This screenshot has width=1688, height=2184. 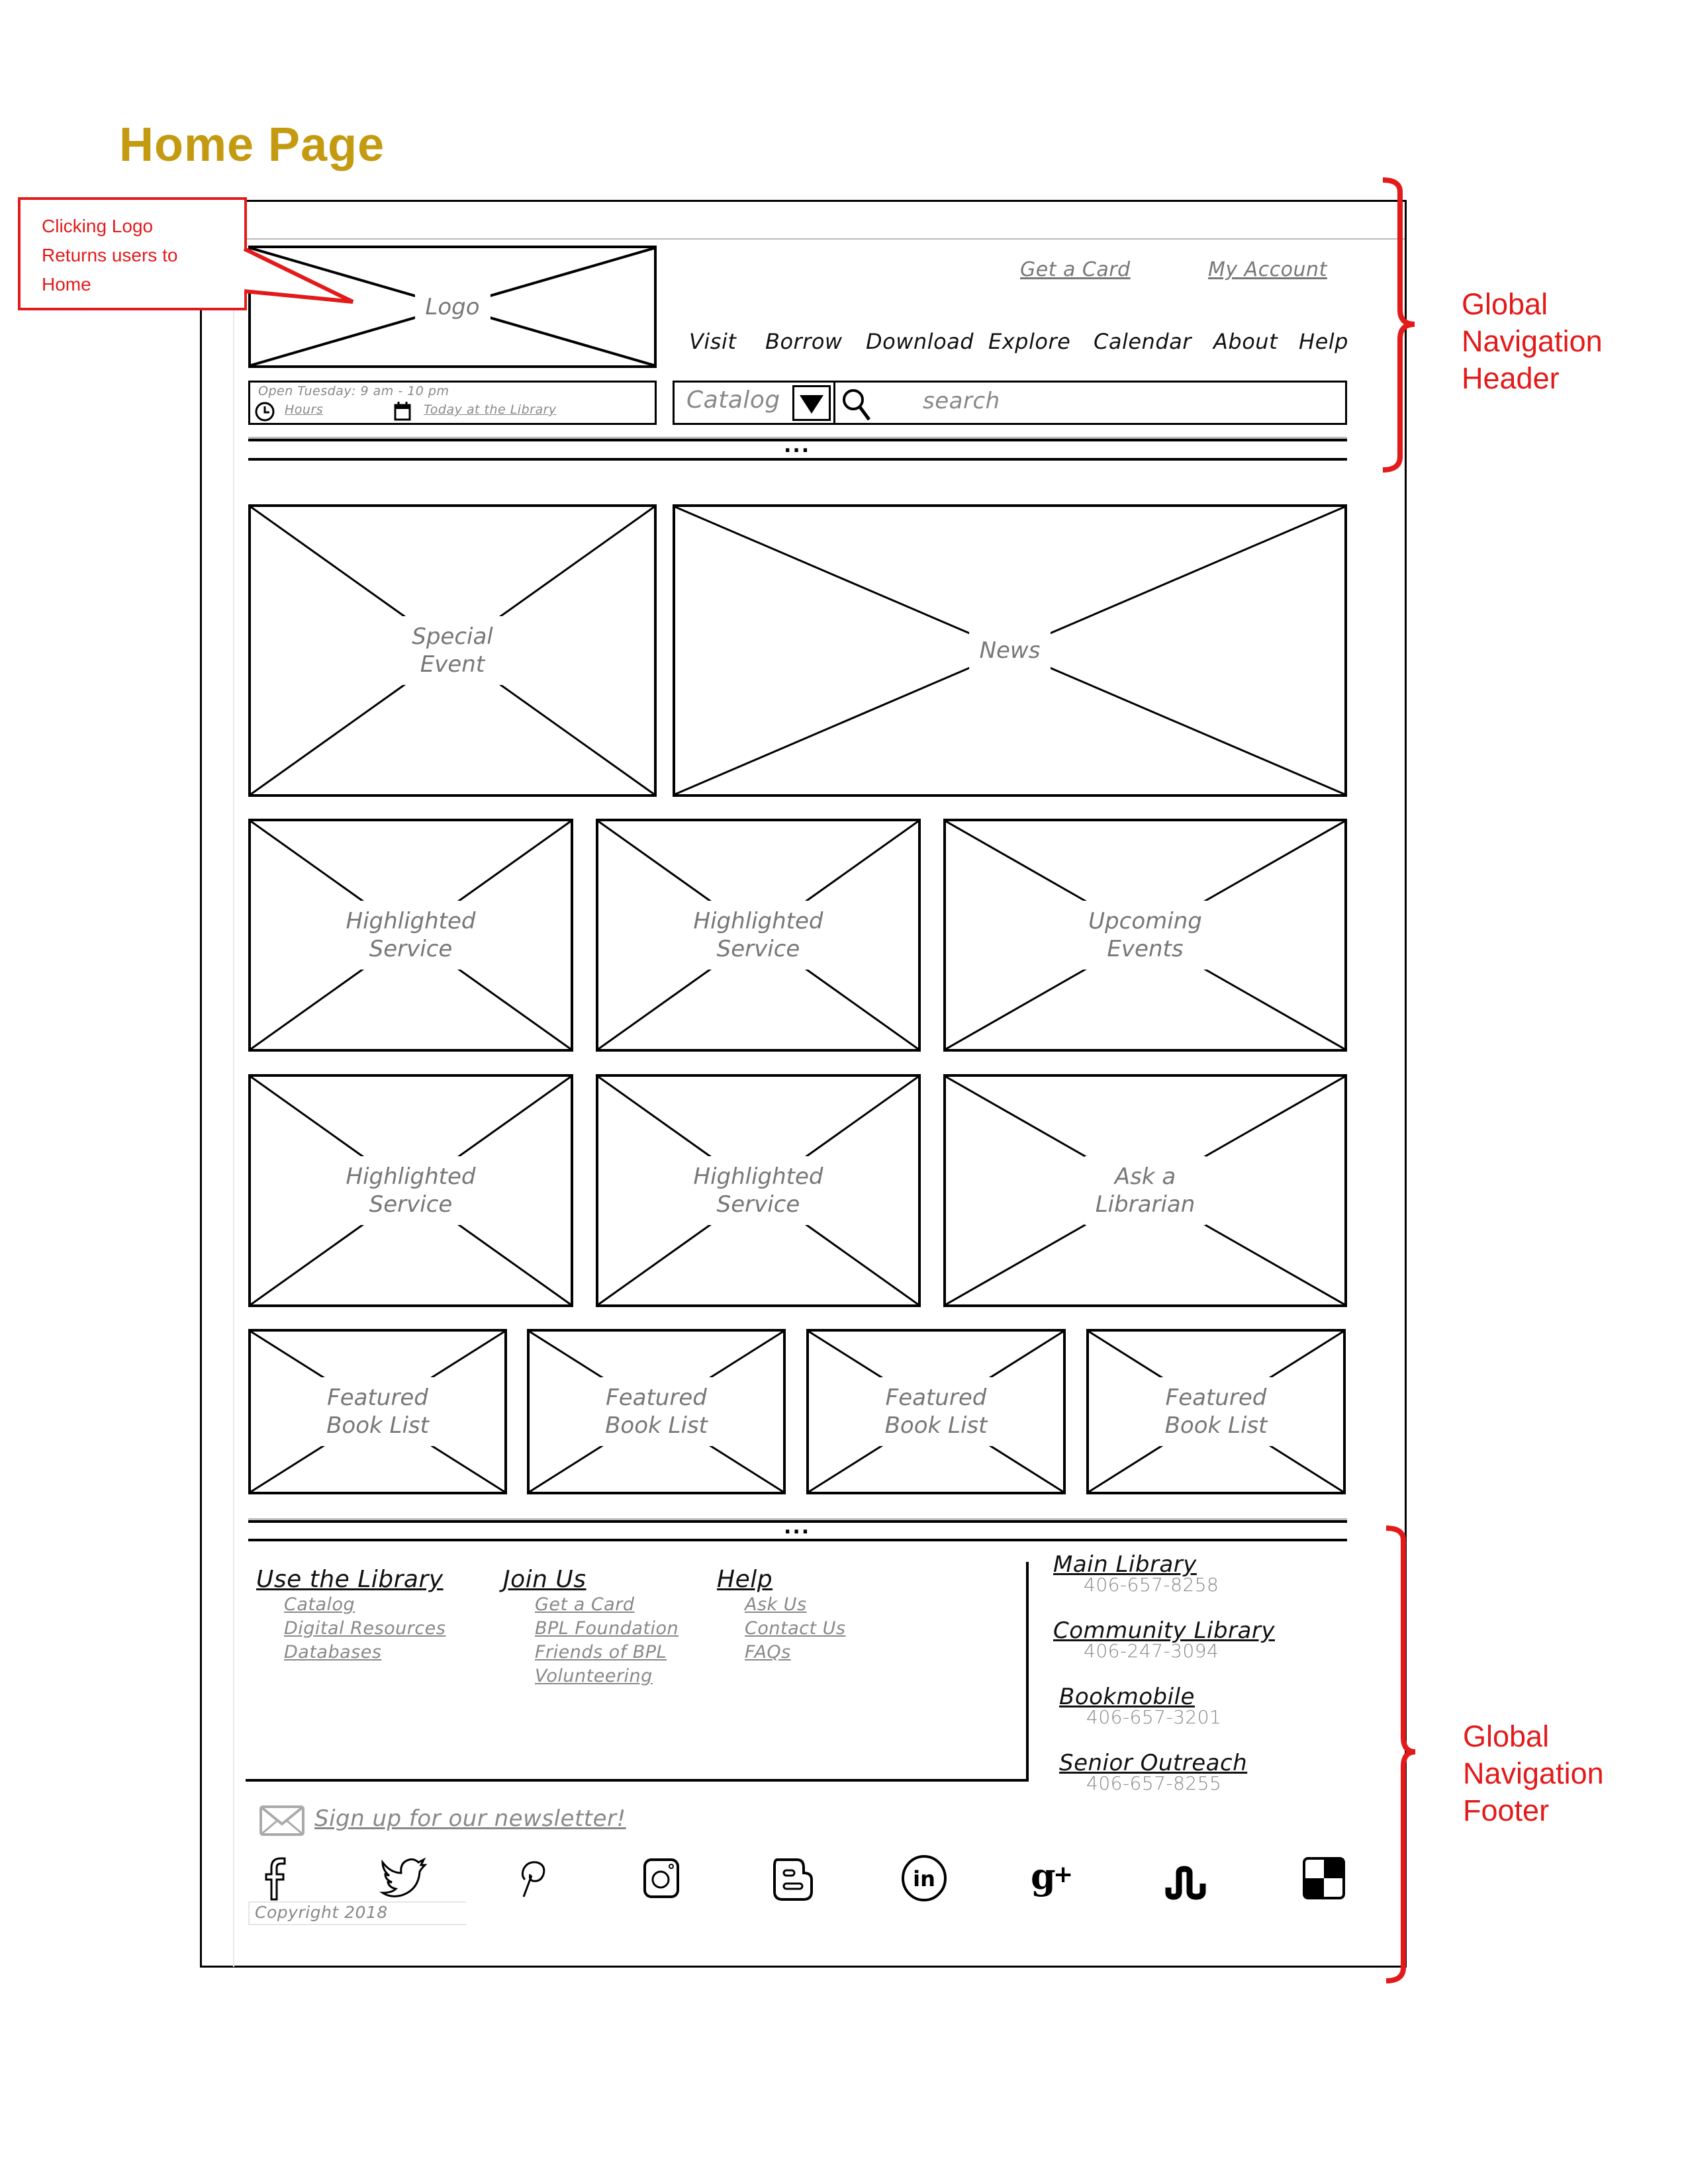 What do you see at coordinates (920, 341) in the screenshot?
I see `nav-download: Download` at bounding box center [920, 341].